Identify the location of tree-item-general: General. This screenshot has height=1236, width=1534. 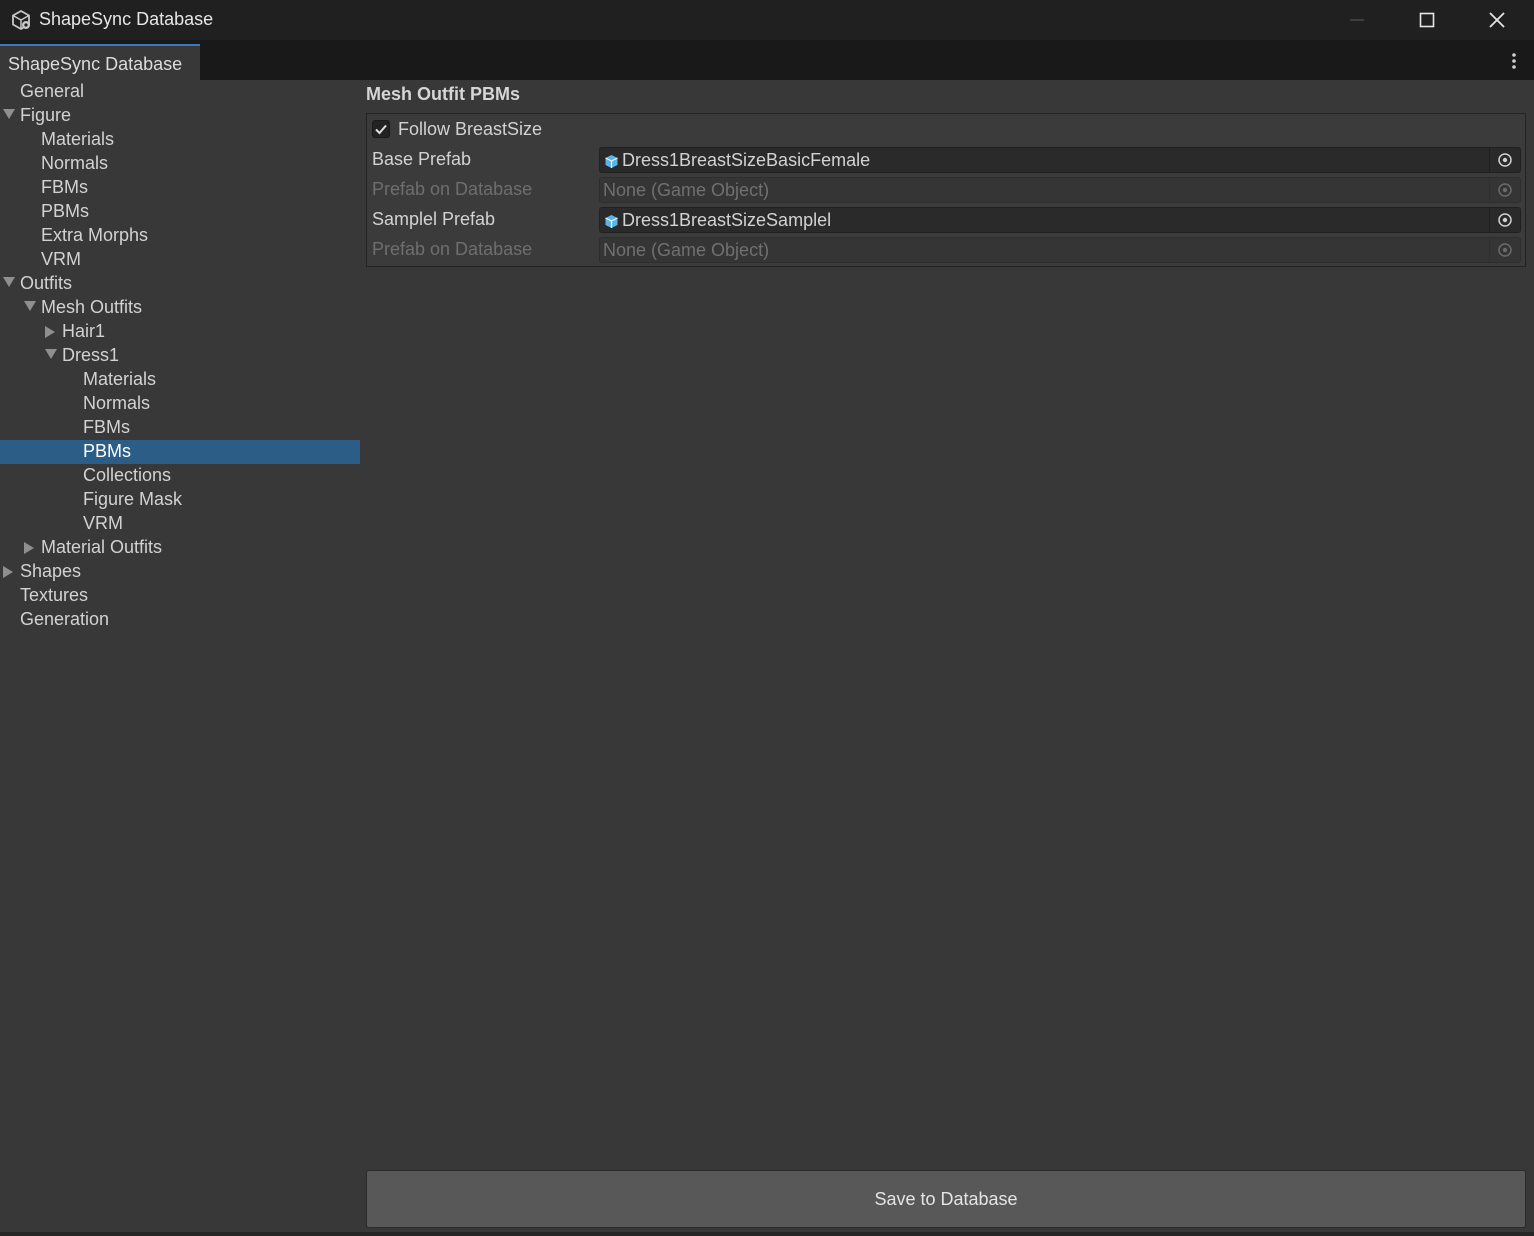
(180, 92).